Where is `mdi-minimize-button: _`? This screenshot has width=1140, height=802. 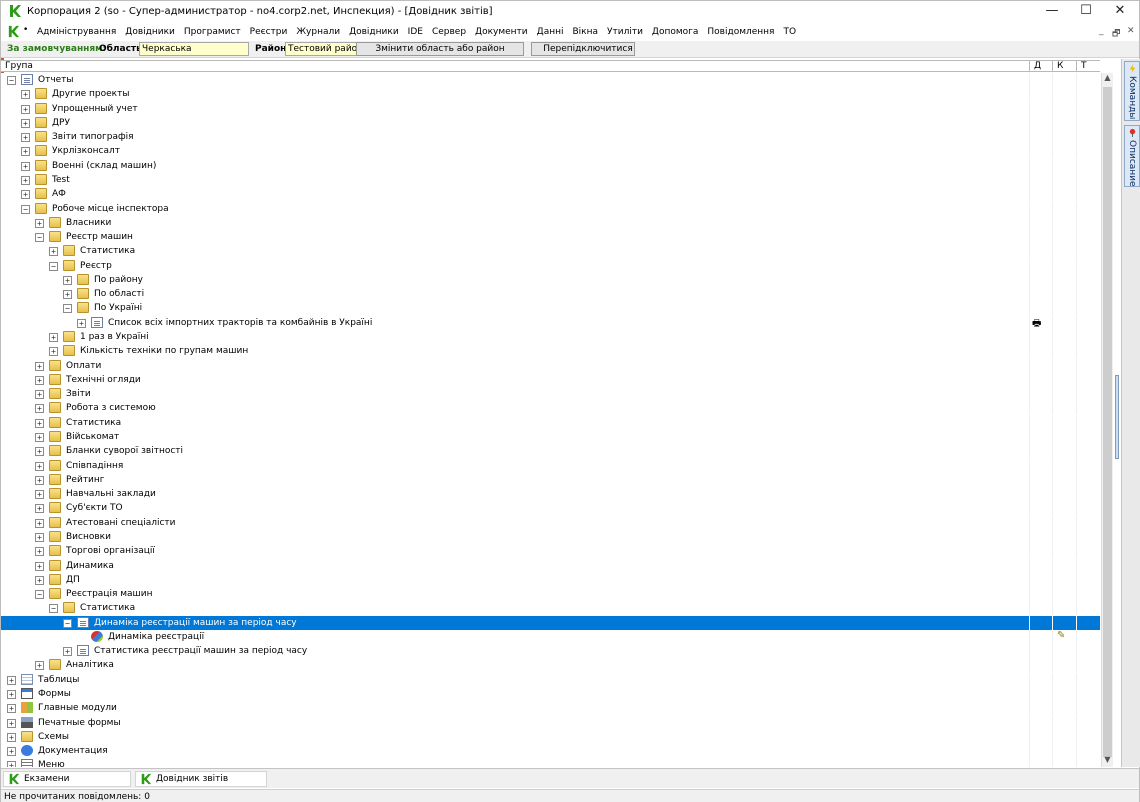 mdi-minimize-button: _ is located at coordinates (1101, 31).